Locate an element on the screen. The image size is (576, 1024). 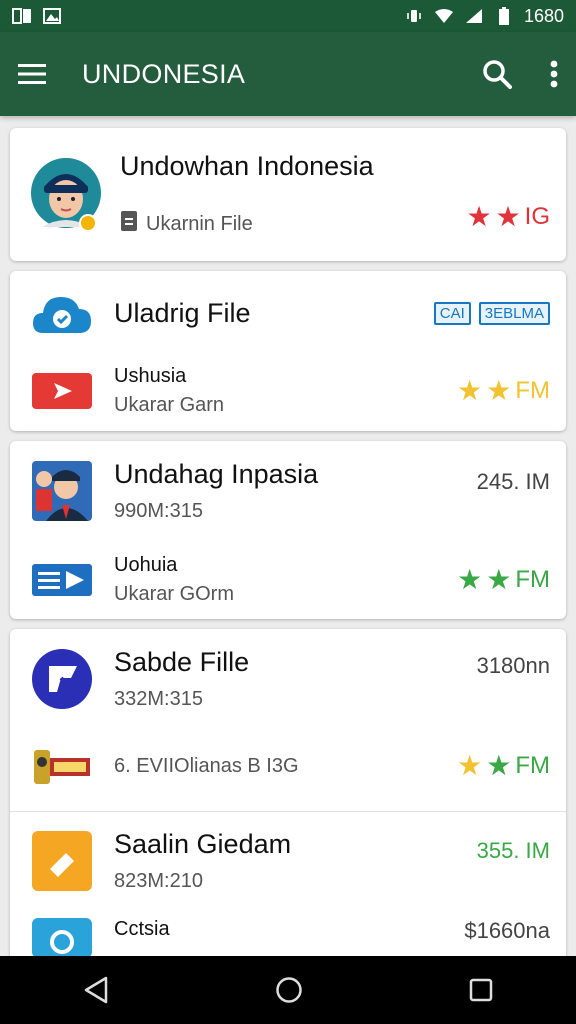
file-card: Undowhan Indonesia Ukarnin File ★ ★ IG is located at coordinates (288, 194).